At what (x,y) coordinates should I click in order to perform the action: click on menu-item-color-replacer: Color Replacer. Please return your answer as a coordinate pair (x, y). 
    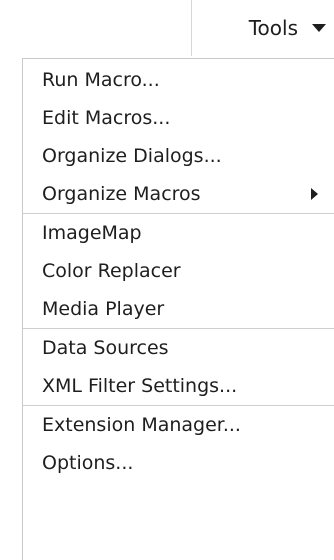
    Looking at the image, I should click on (178, 271).